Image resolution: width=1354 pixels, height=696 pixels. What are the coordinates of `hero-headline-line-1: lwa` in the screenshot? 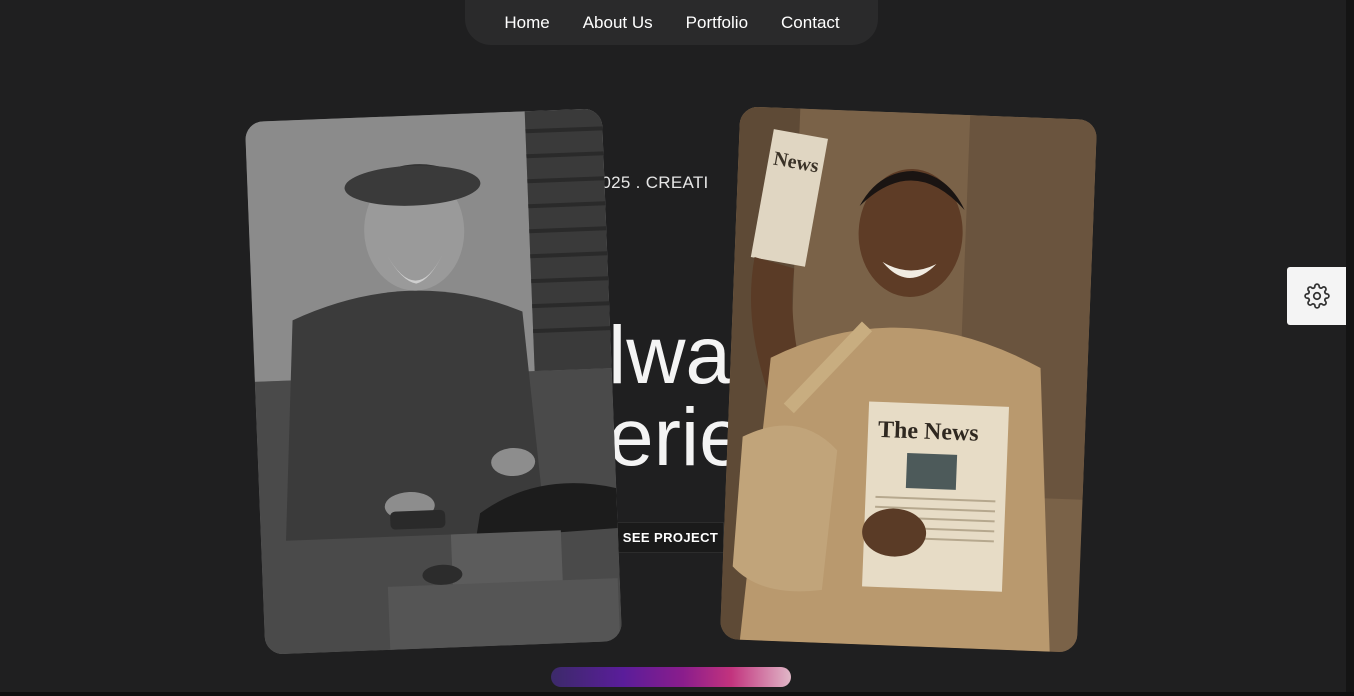 It's located at (670, 355).